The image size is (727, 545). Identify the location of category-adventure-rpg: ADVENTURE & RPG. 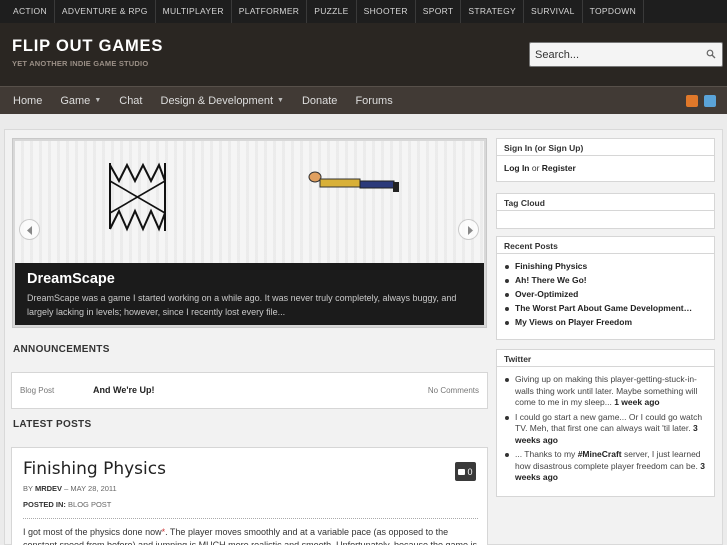
(105, 11).